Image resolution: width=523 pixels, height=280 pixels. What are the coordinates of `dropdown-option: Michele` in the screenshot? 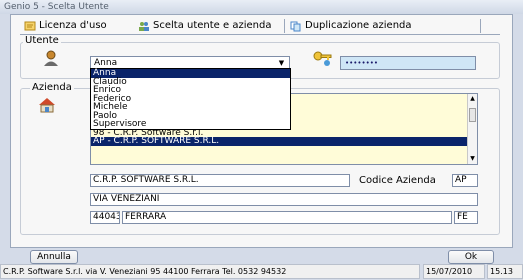 It's located at (190, 107).